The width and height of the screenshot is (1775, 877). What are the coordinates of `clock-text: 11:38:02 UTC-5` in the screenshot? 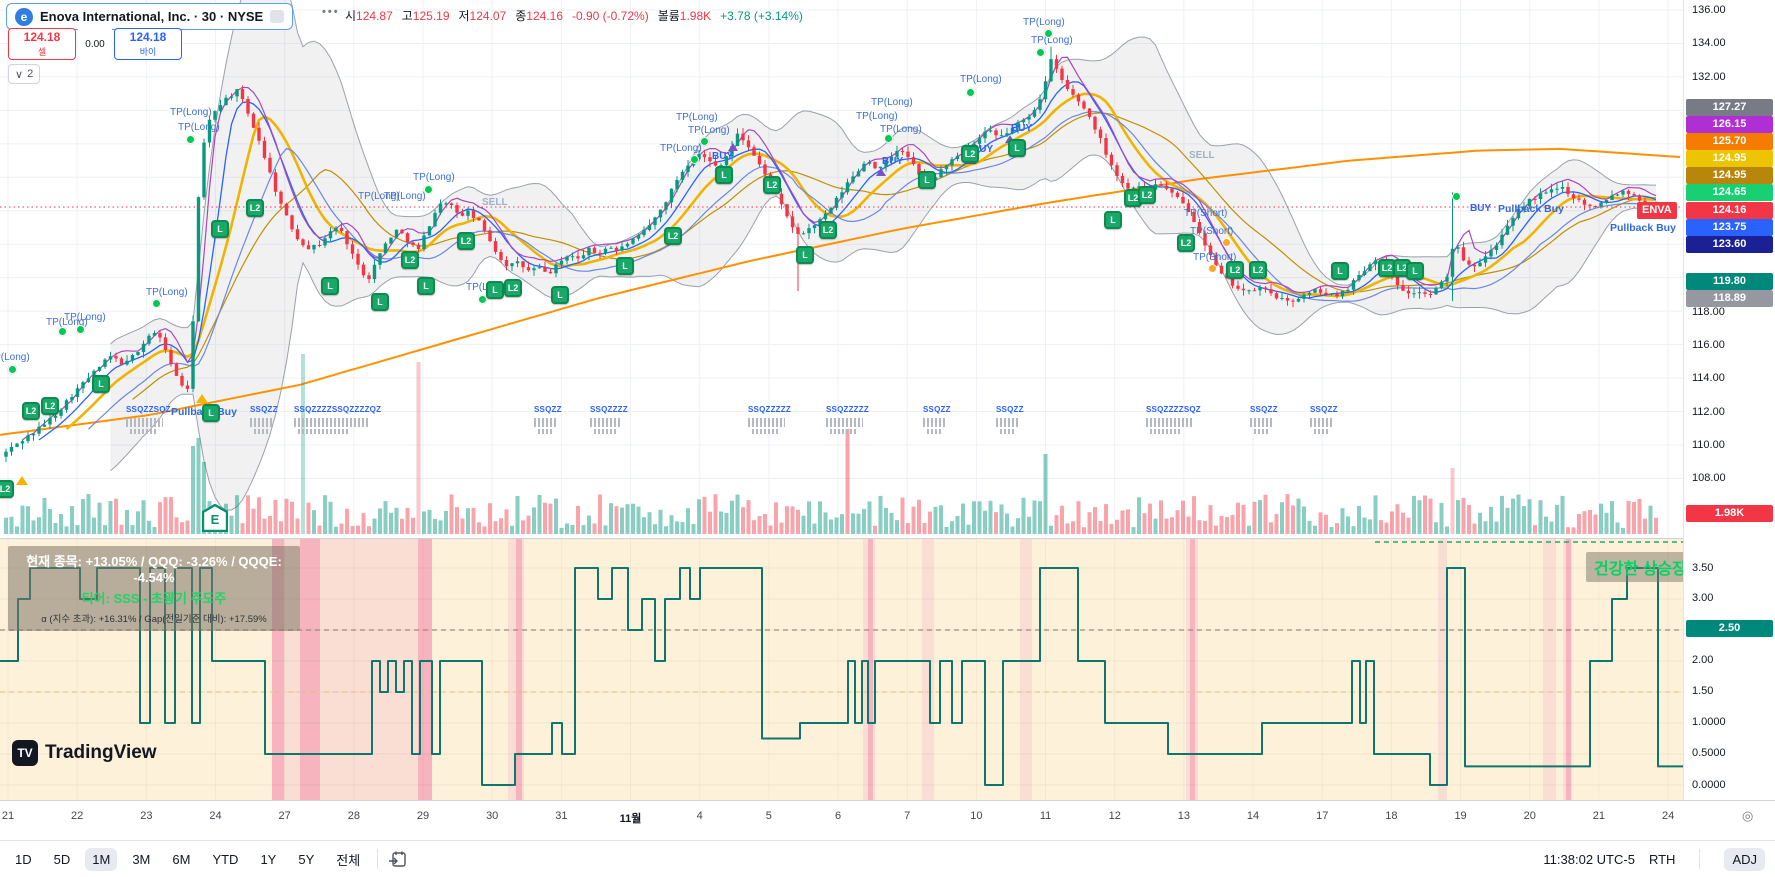 It's located at (1589, 859).